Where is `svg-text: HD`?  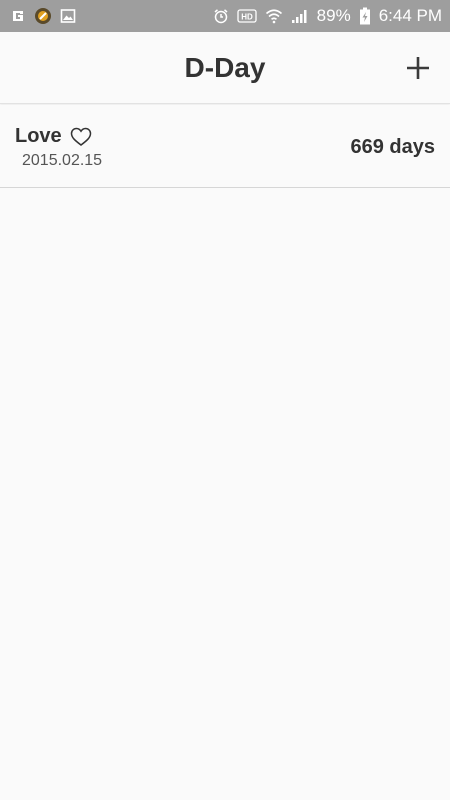 svg-text: HD is located at coordinates (247, 17).